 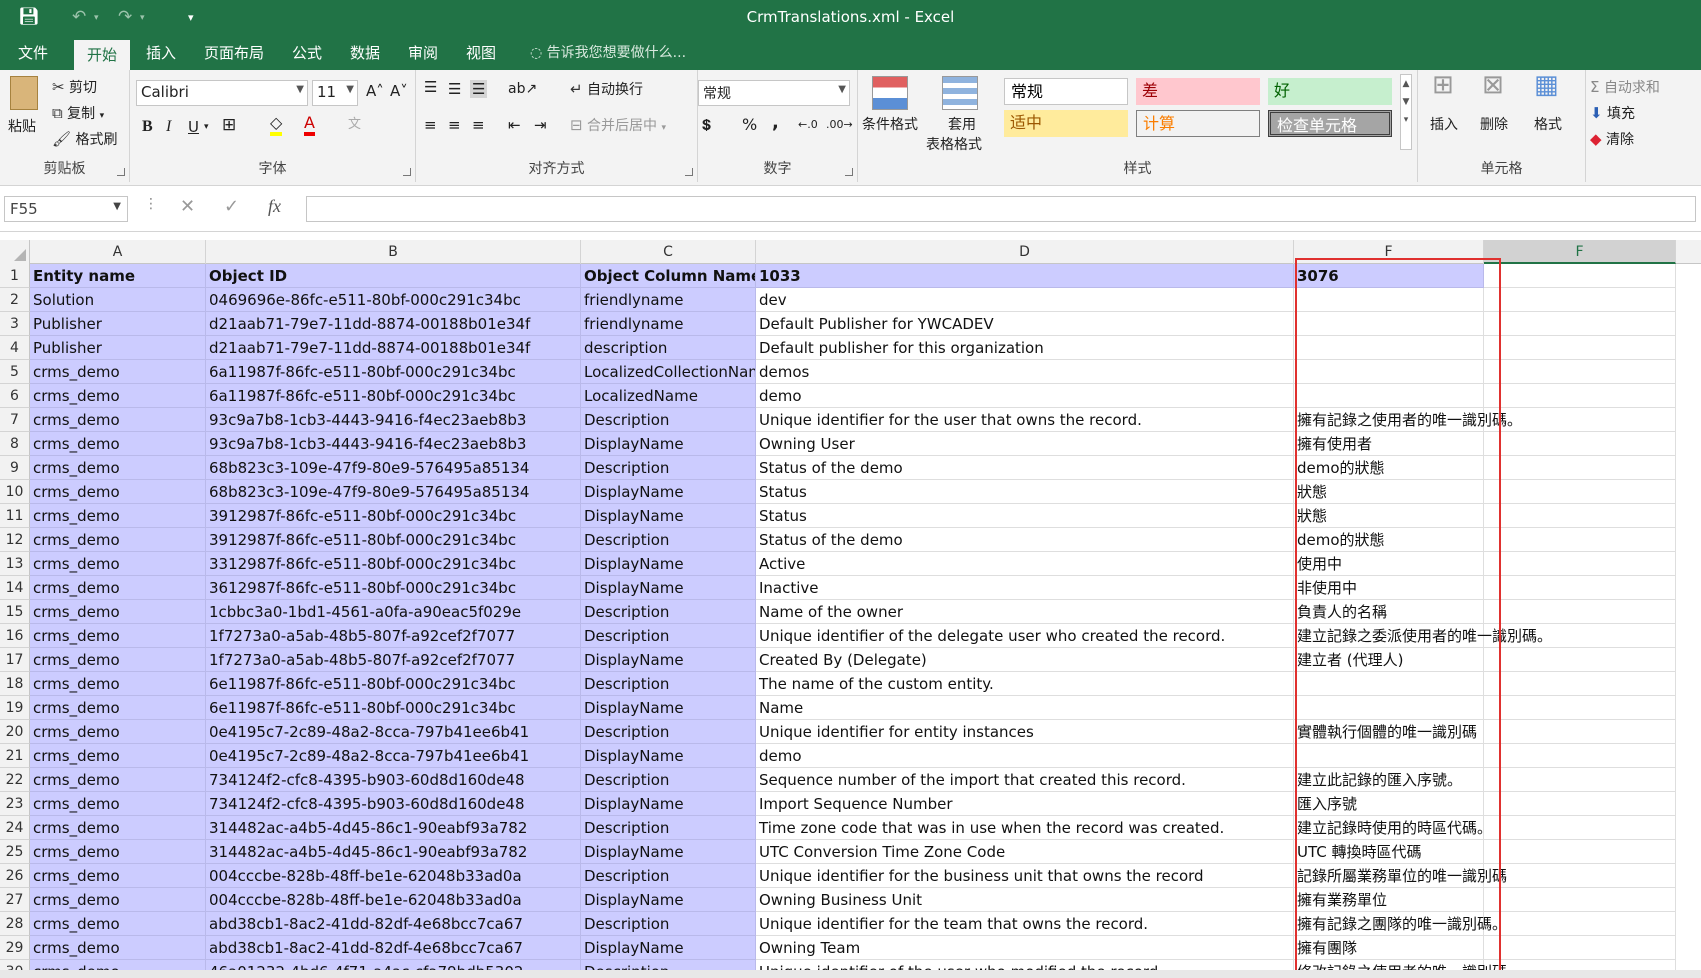 What do you see at coordinates (1025, 612) in the screenshot?
I see `cell-lang-1033: Name of the owner` at bounding box center [1025, 612].